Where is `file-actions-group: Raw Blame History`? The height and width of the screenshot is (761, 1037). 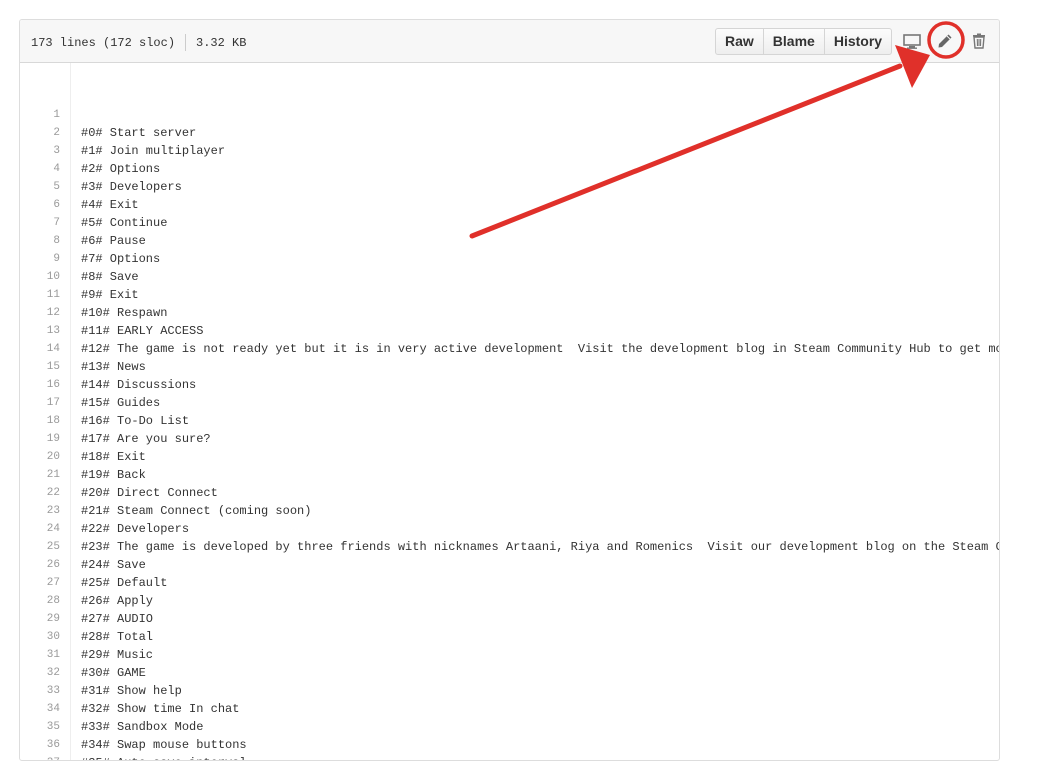 file-actions-group: Raw Blame History is located at coordinates (803, 41).